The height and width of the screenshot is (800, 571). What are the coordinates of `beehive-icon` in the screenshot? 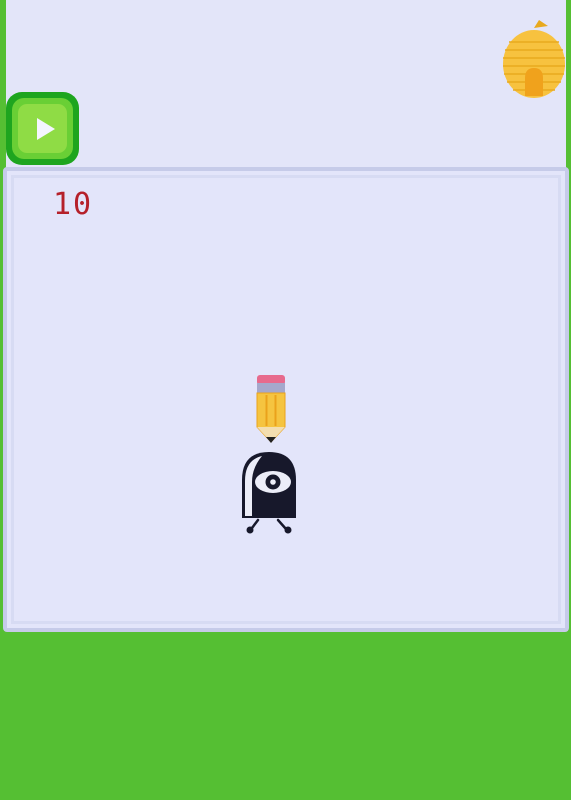 It's located at (534, 58).